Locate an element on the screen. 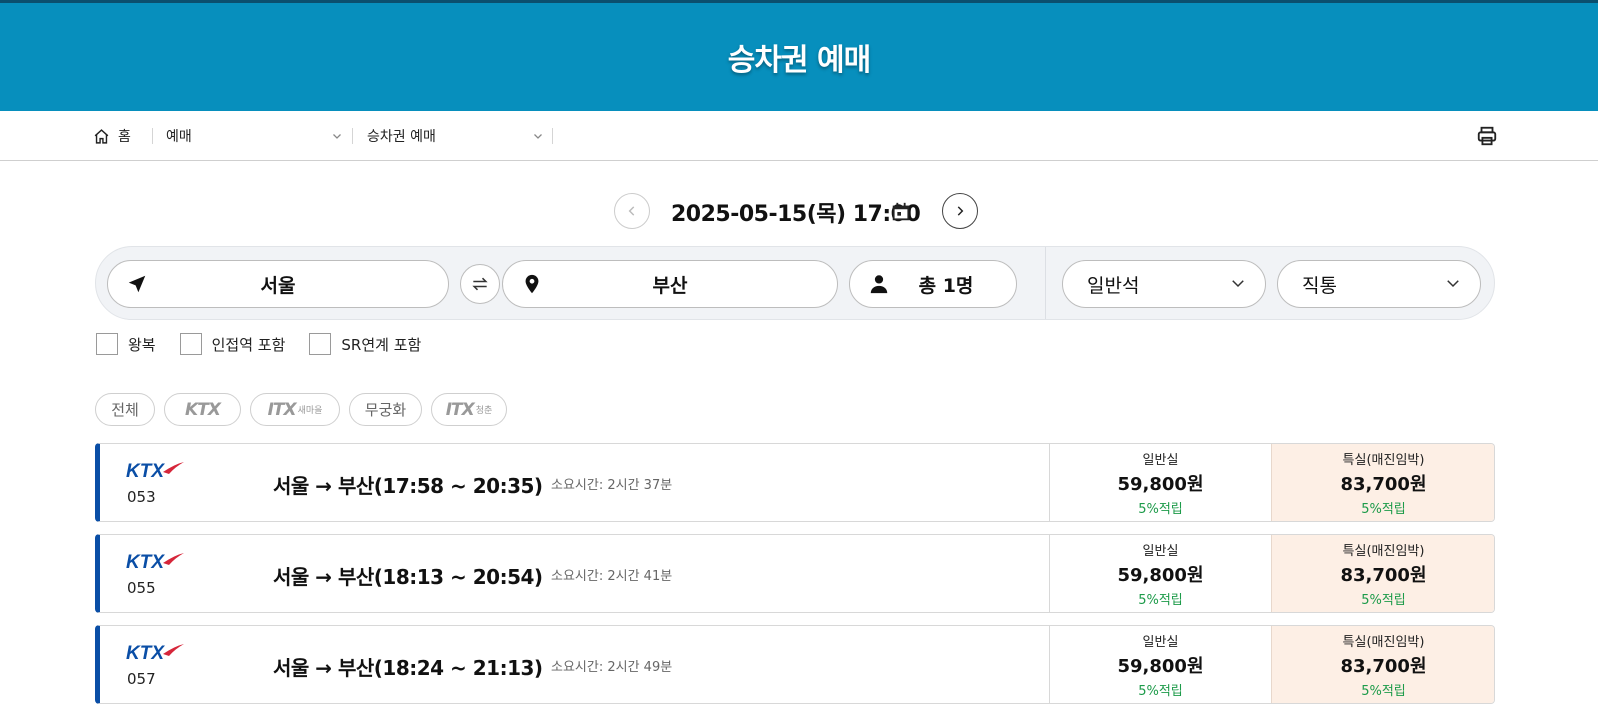  search-divider is located at coordinates (1045, 283).